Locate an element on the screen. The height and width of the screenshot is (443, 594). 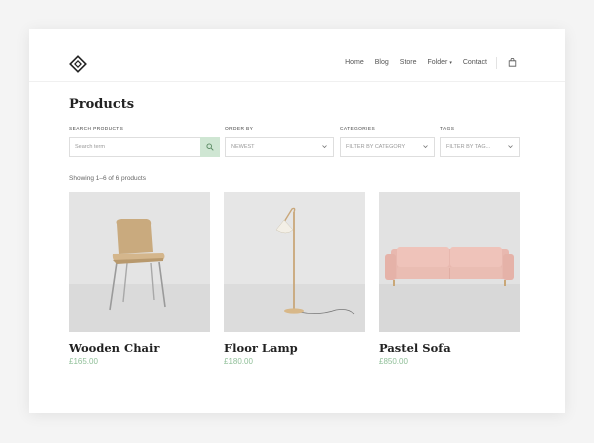
logo-icon is located at coordinates (78, 64).